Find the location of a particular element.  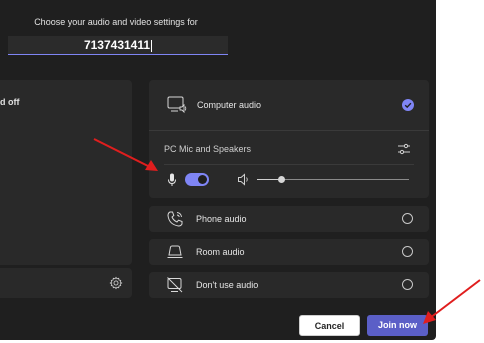

phone-audio-option: Phone audio is located at coordinates (289, 219).